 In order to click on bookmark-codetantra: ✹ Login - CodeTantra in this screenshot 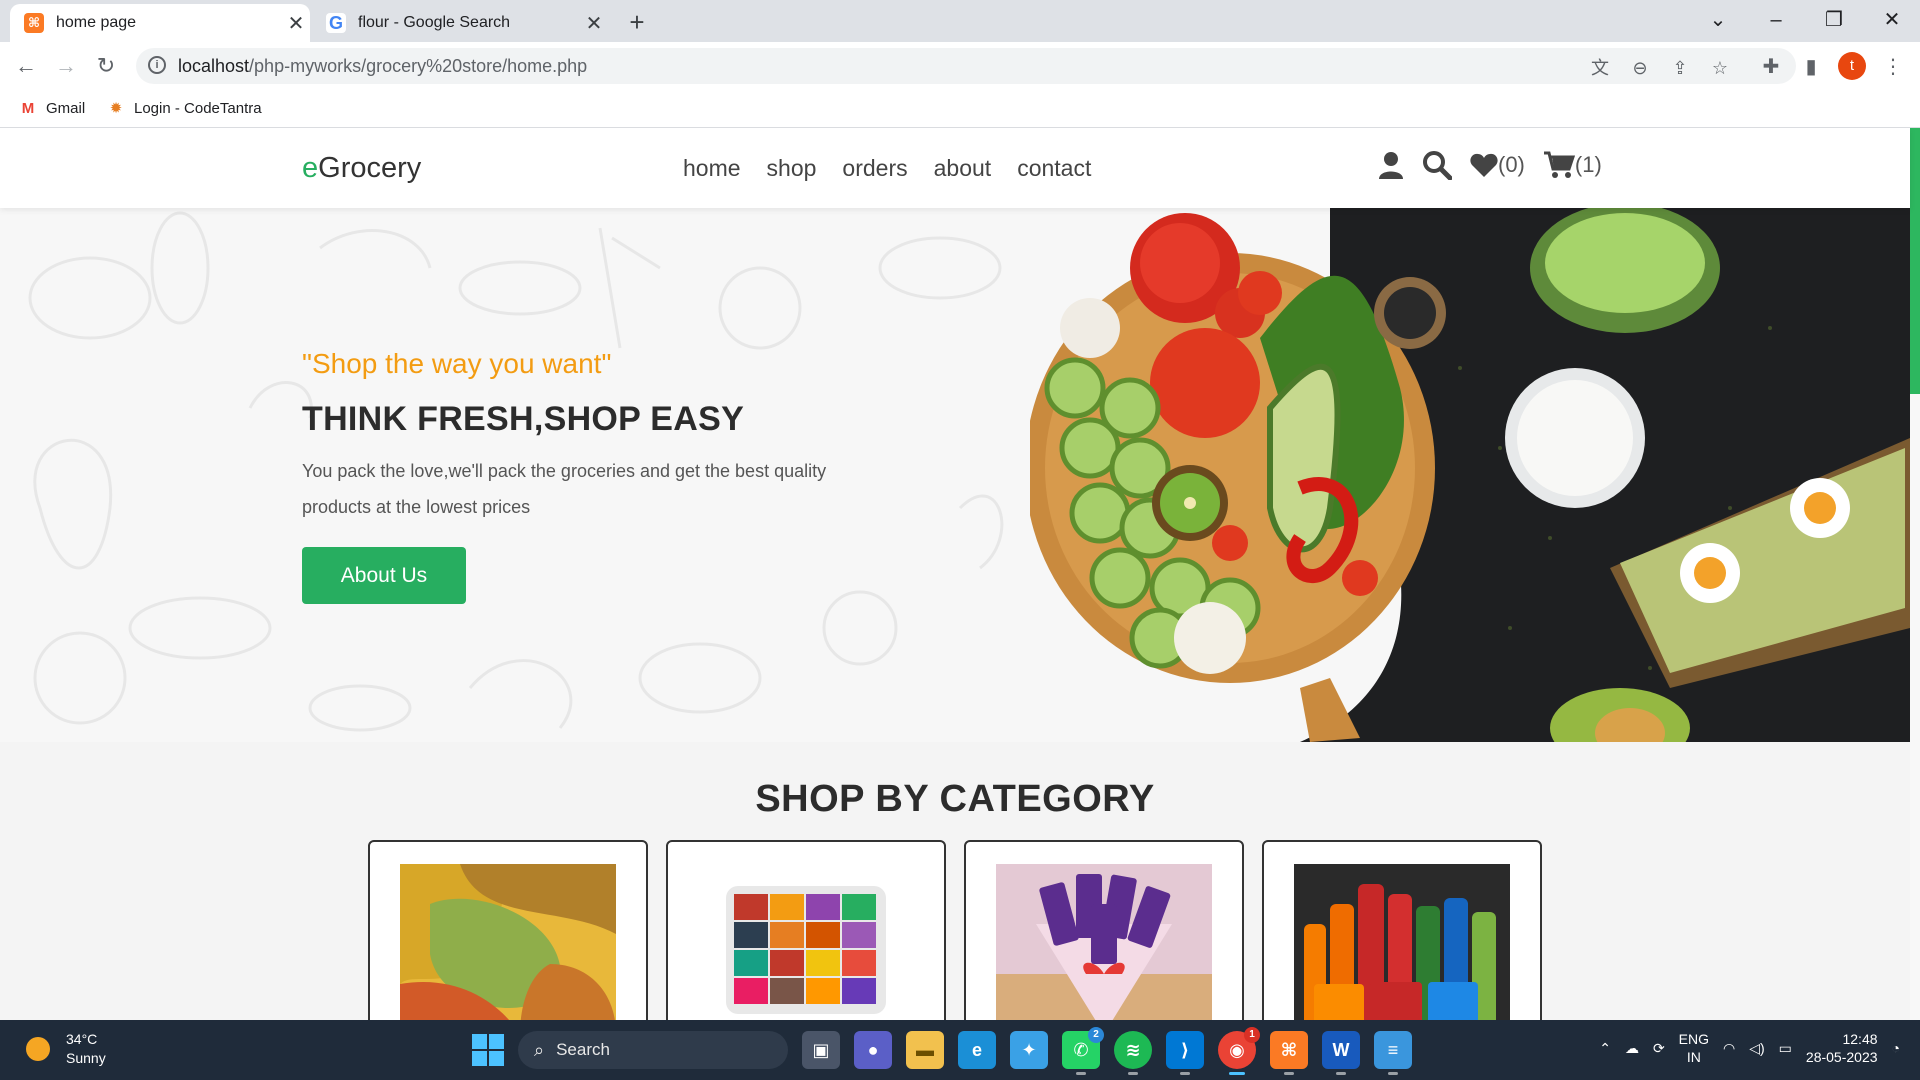, I will do `click(184, 108)`.